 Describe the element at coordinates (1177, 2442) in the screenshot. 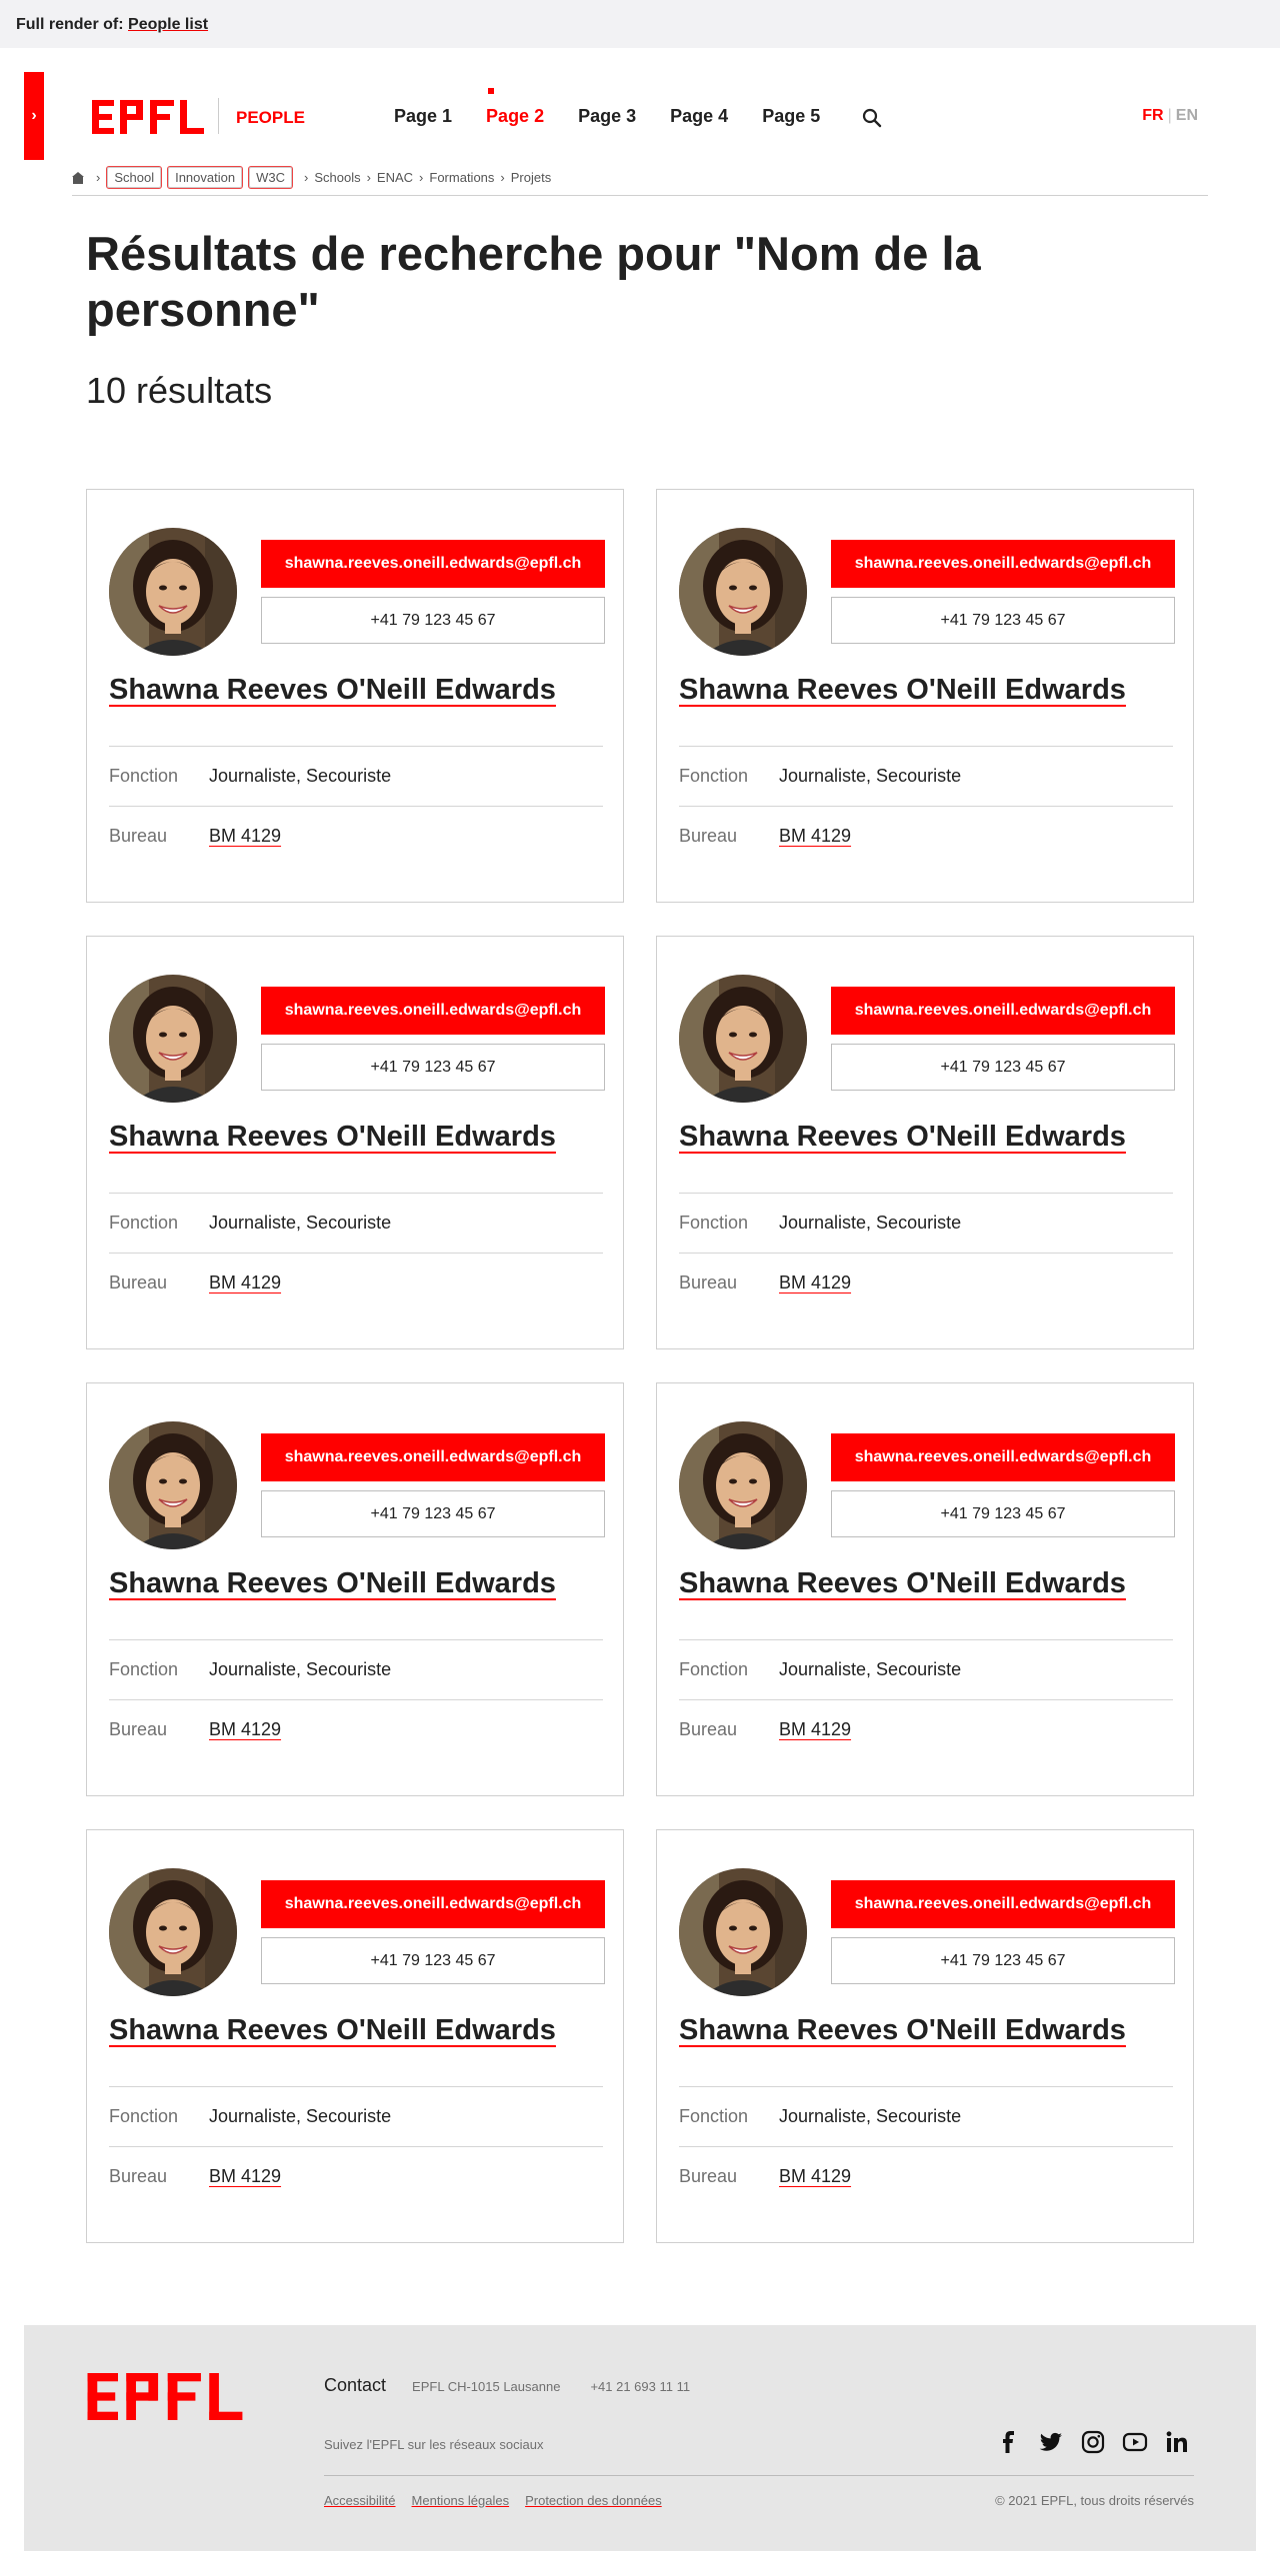

I see `linkedin-icon` at that location.